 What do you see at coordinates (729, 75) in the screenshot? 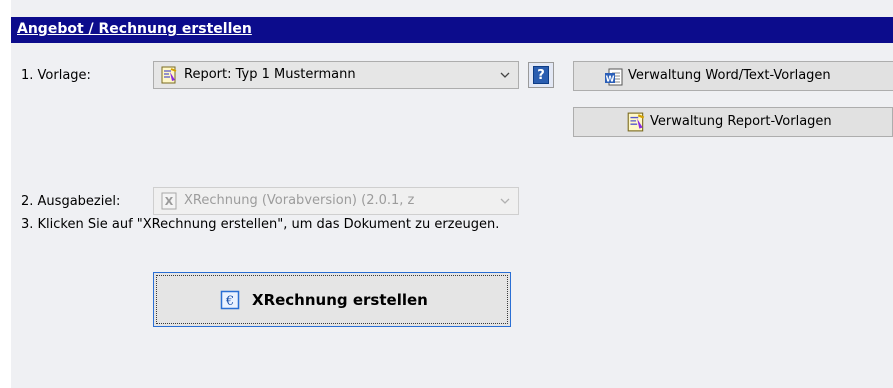
I see `manage-word-templates-label: Verwaltung Word/Text-Vorlagen` at bounding box center [729, 75].